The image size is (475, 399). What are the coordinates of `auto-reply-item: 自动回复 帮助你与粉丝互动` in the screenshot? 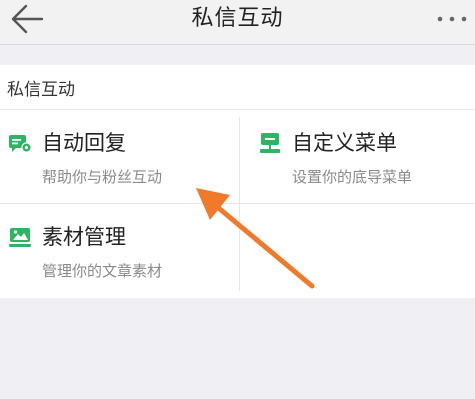 It's located at (119, 156).